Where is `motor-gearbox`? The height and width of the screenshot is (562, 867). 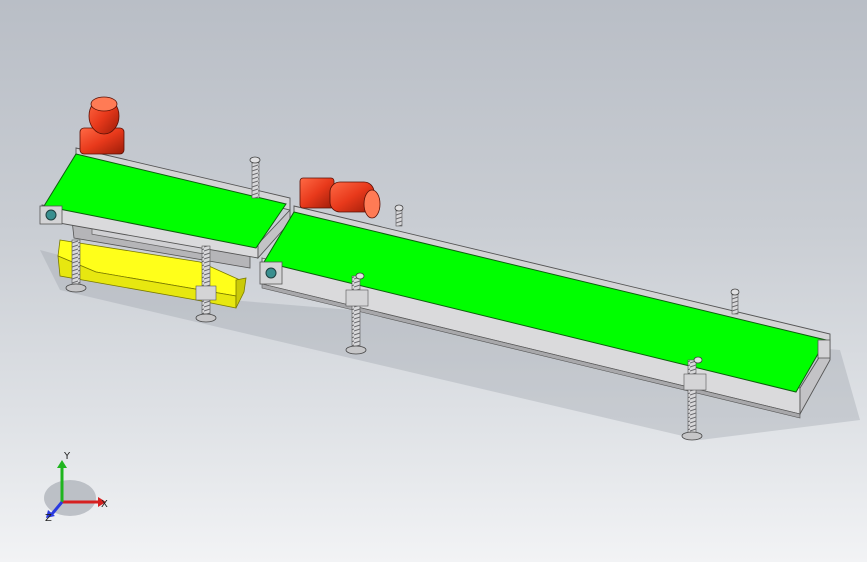 motor-gearbox is located at coordinates (317, 193).